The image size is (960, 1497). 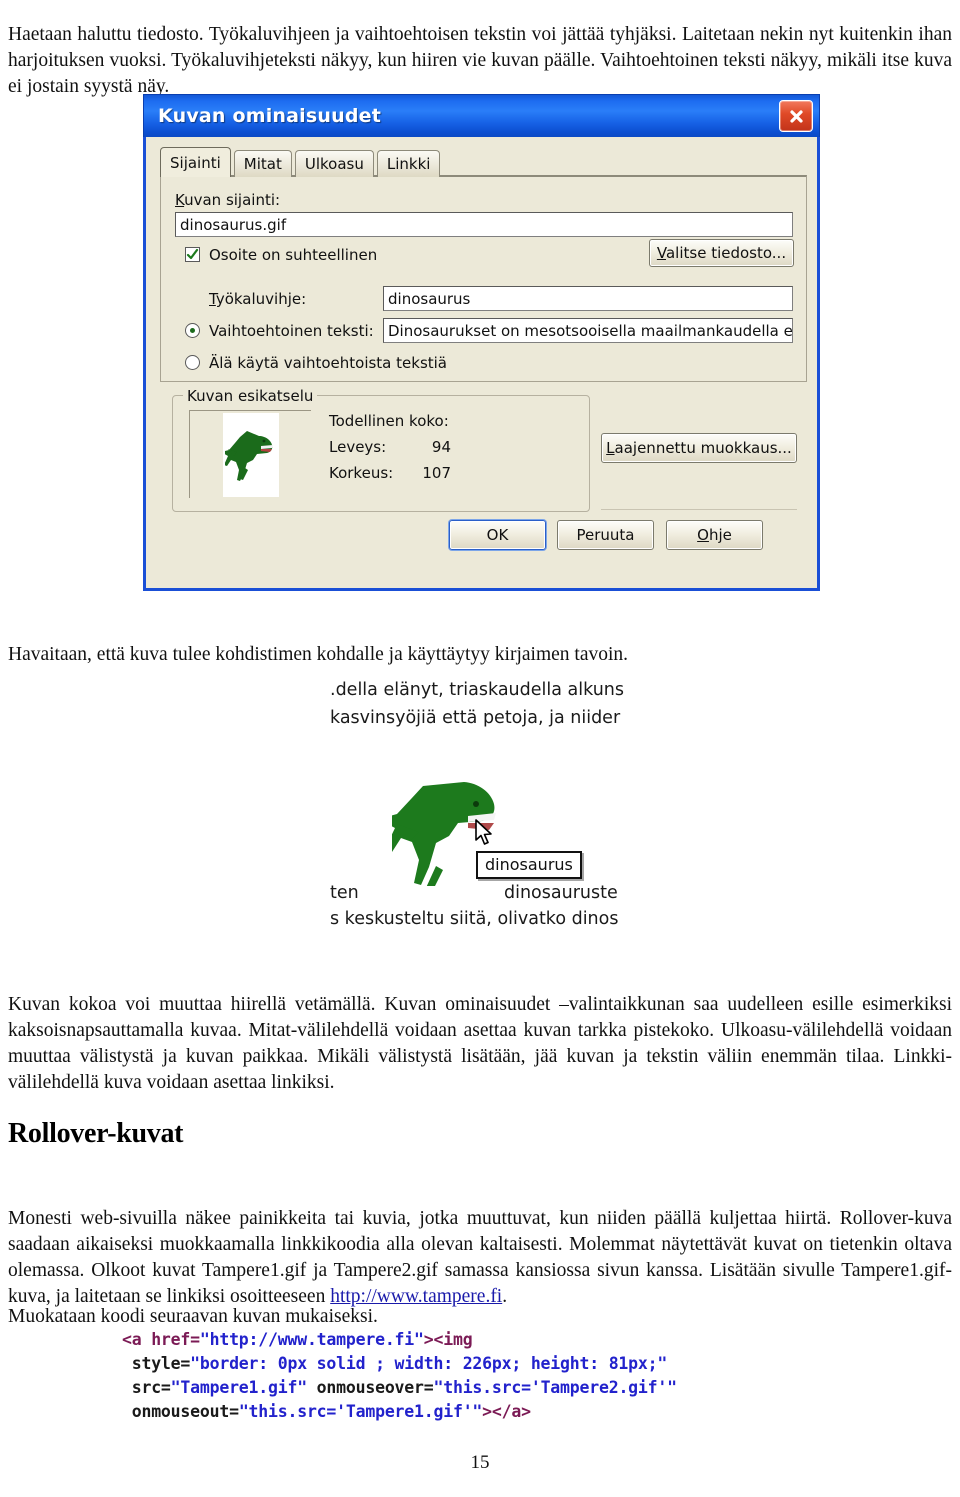 I want to click on code-token: onmouseout=, so click(x=180, y=1411).